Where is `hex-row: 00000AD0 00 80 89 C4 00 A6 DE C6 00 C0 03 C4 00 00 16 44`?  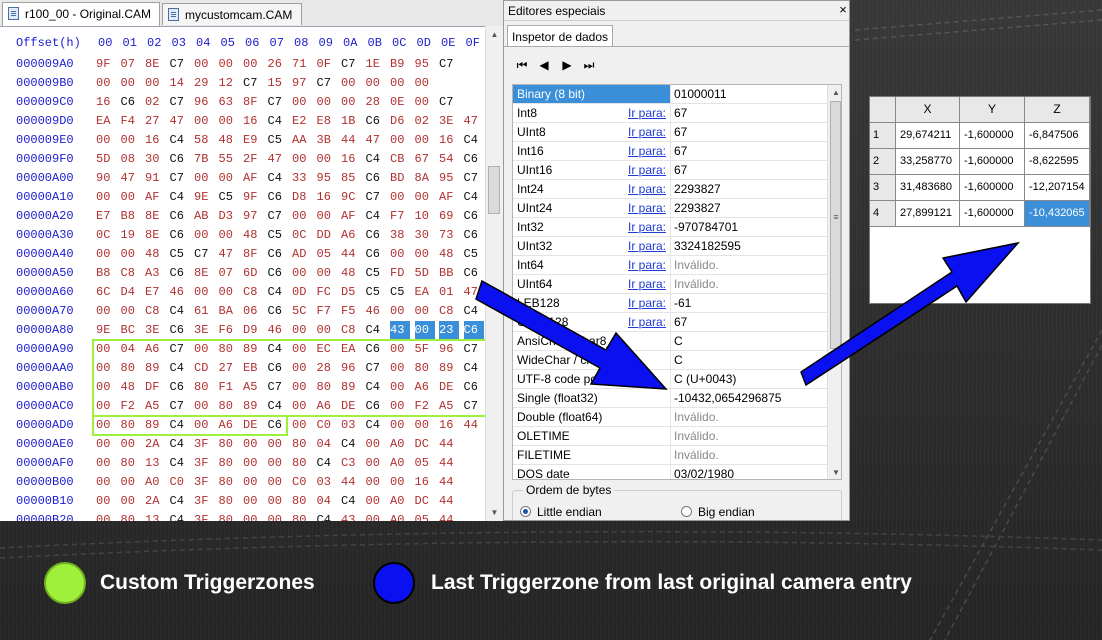
hex-row: 00000AD0 00 80 89 C4 00 A6 DE C6 00 C0 03 C4 00 00 16 44 is located at coordinates (242, 425).